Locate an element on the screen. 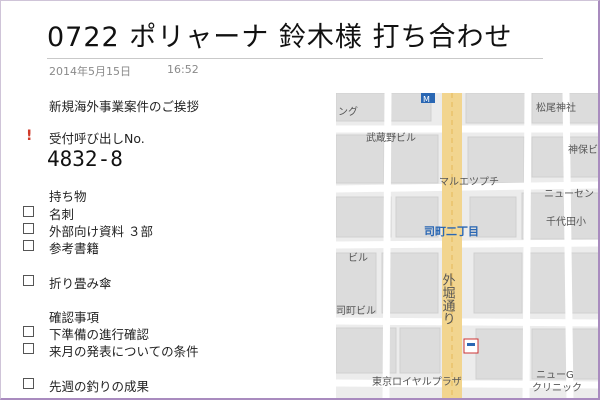  note-title: 0722 ポリャーナ 鈴木様 打ち合わせ is located at coordinates (279, 34).